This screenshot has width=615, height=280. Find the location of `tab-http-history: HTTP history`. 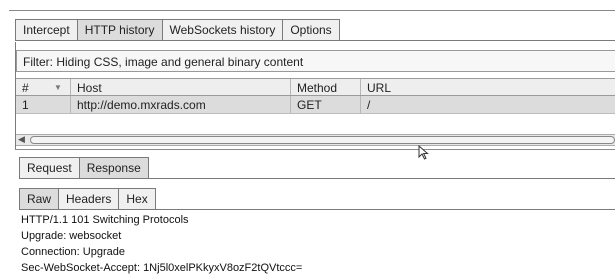

tab-http-history: HTTP history is located at coordinates (120, 30).